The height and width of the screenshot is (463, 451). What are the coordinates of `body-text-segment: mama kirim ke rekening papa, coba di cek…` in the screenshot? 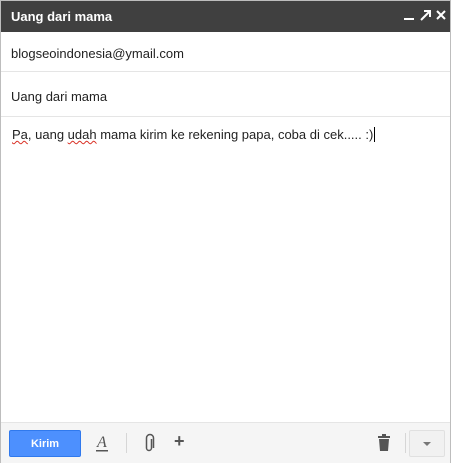 It's located at (235, 134).